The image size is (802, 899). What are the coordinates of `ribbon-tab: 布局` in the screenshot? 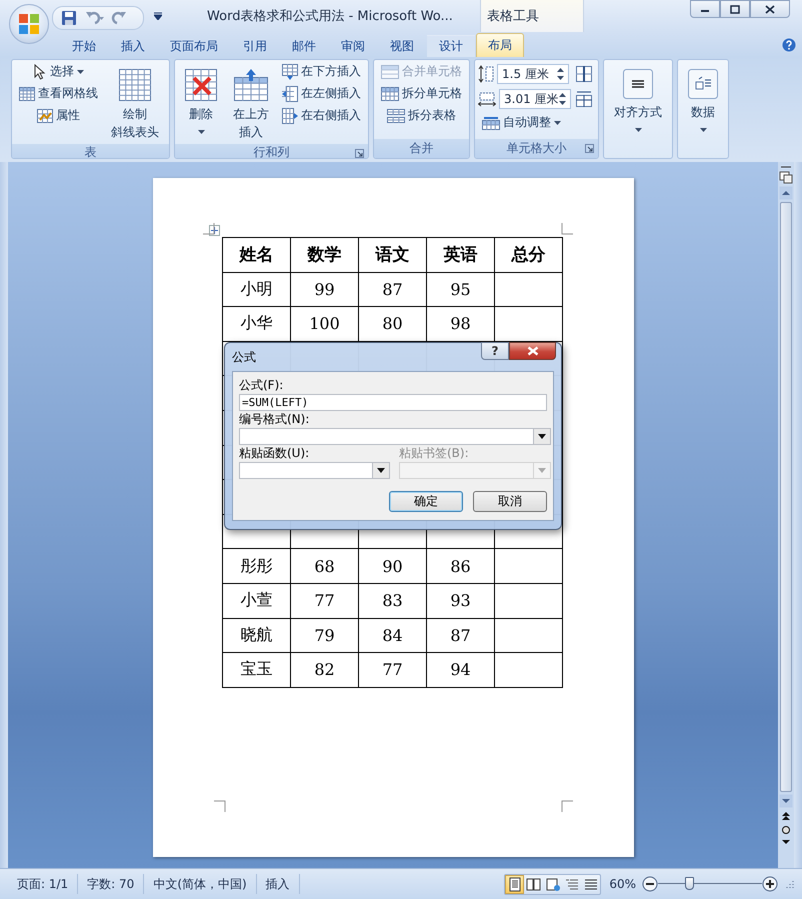 It's located at (500, 45).